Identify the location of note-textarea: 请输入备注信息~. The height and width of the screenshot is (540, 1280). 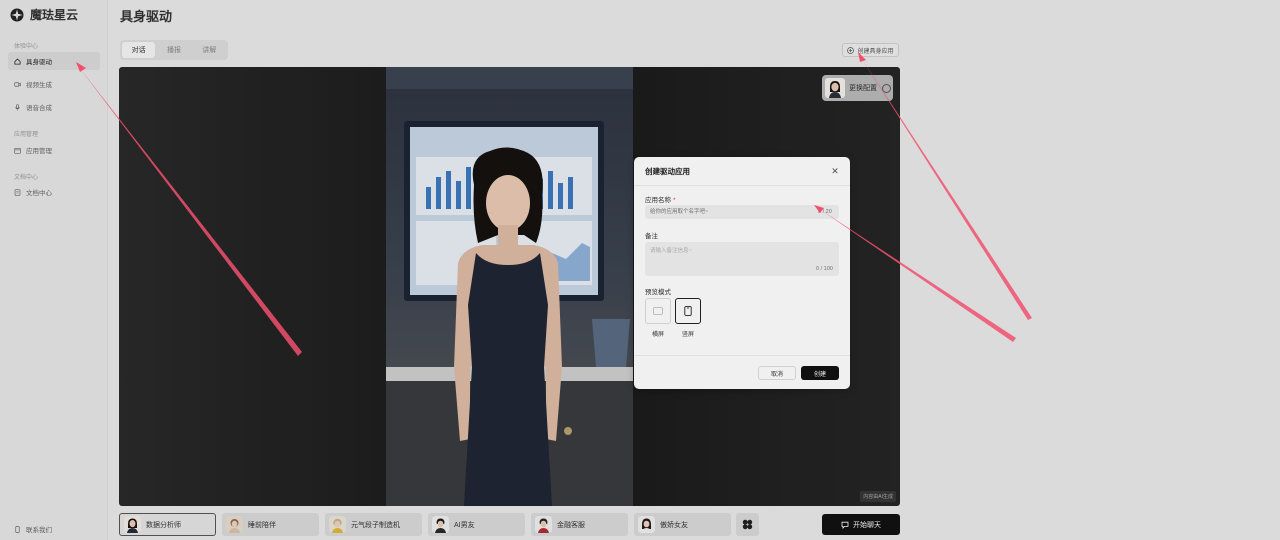
(742, 259).